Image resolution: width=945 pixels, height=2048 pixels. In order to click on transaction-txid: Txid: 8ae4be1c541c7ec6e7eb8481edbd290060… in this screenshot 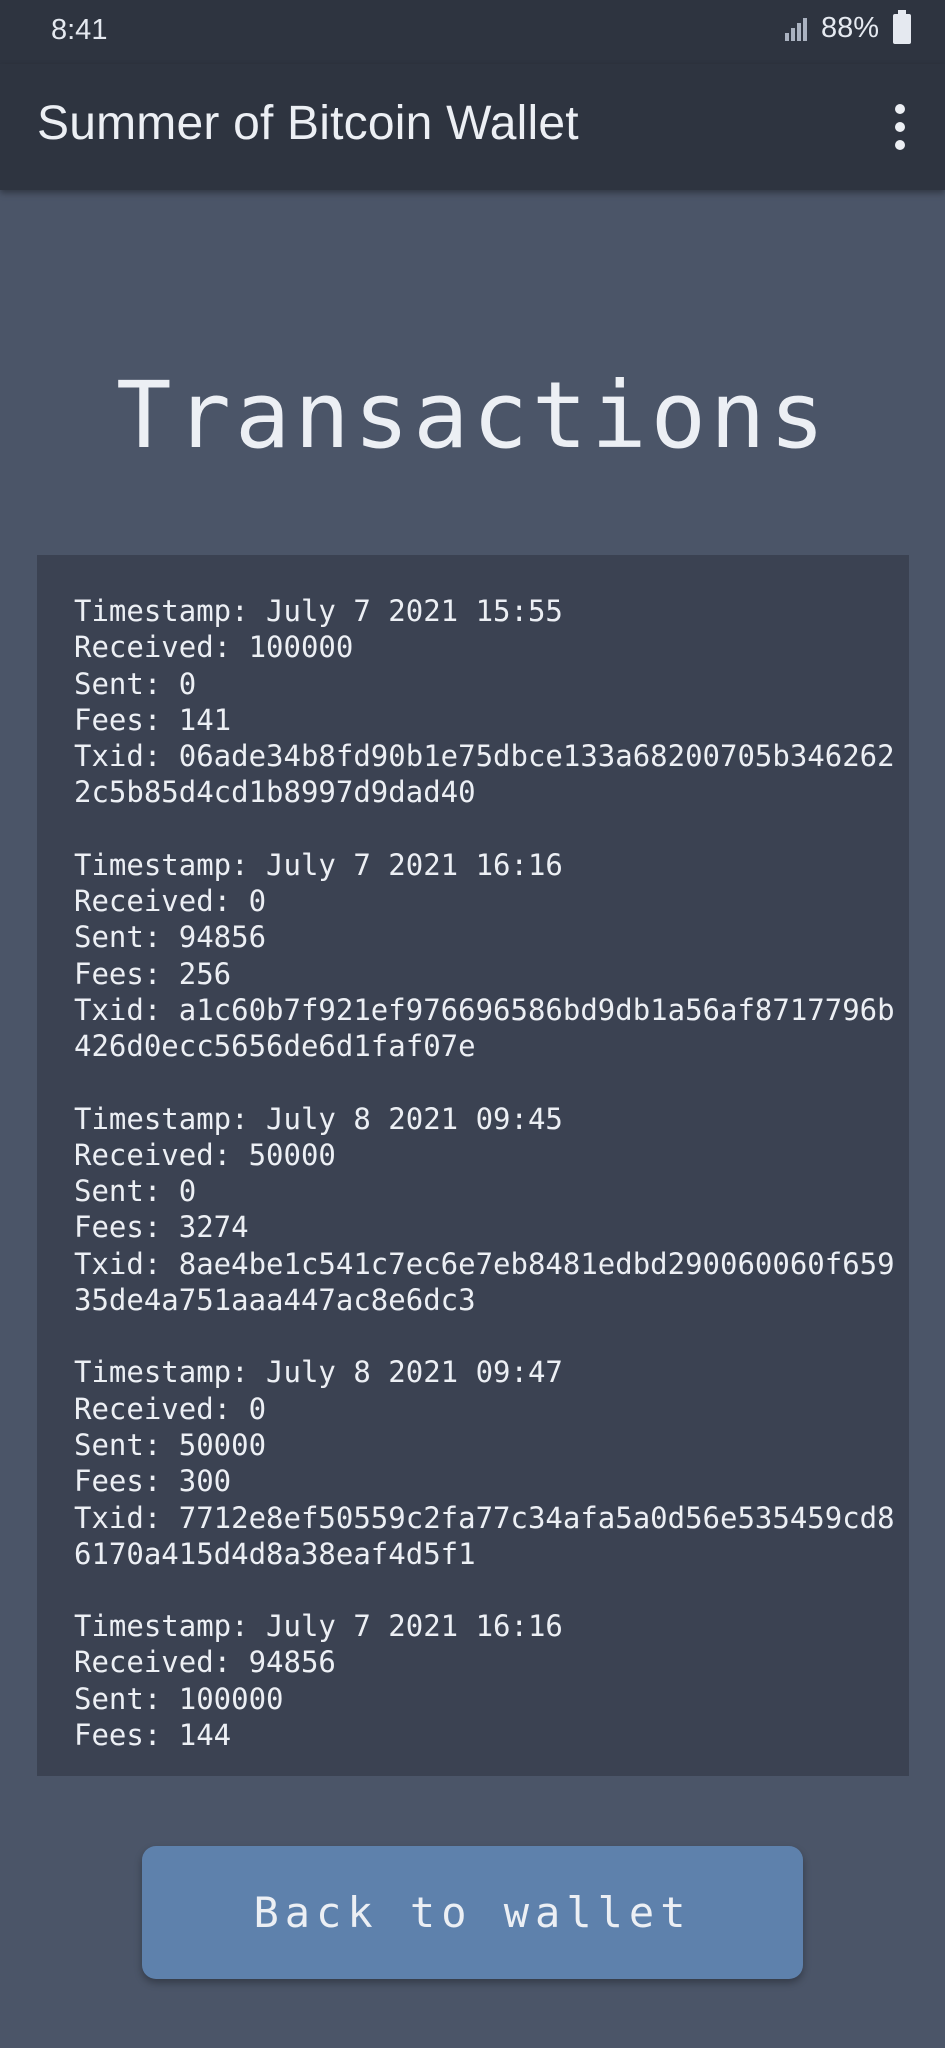, I will do `click(484, 1282)`.